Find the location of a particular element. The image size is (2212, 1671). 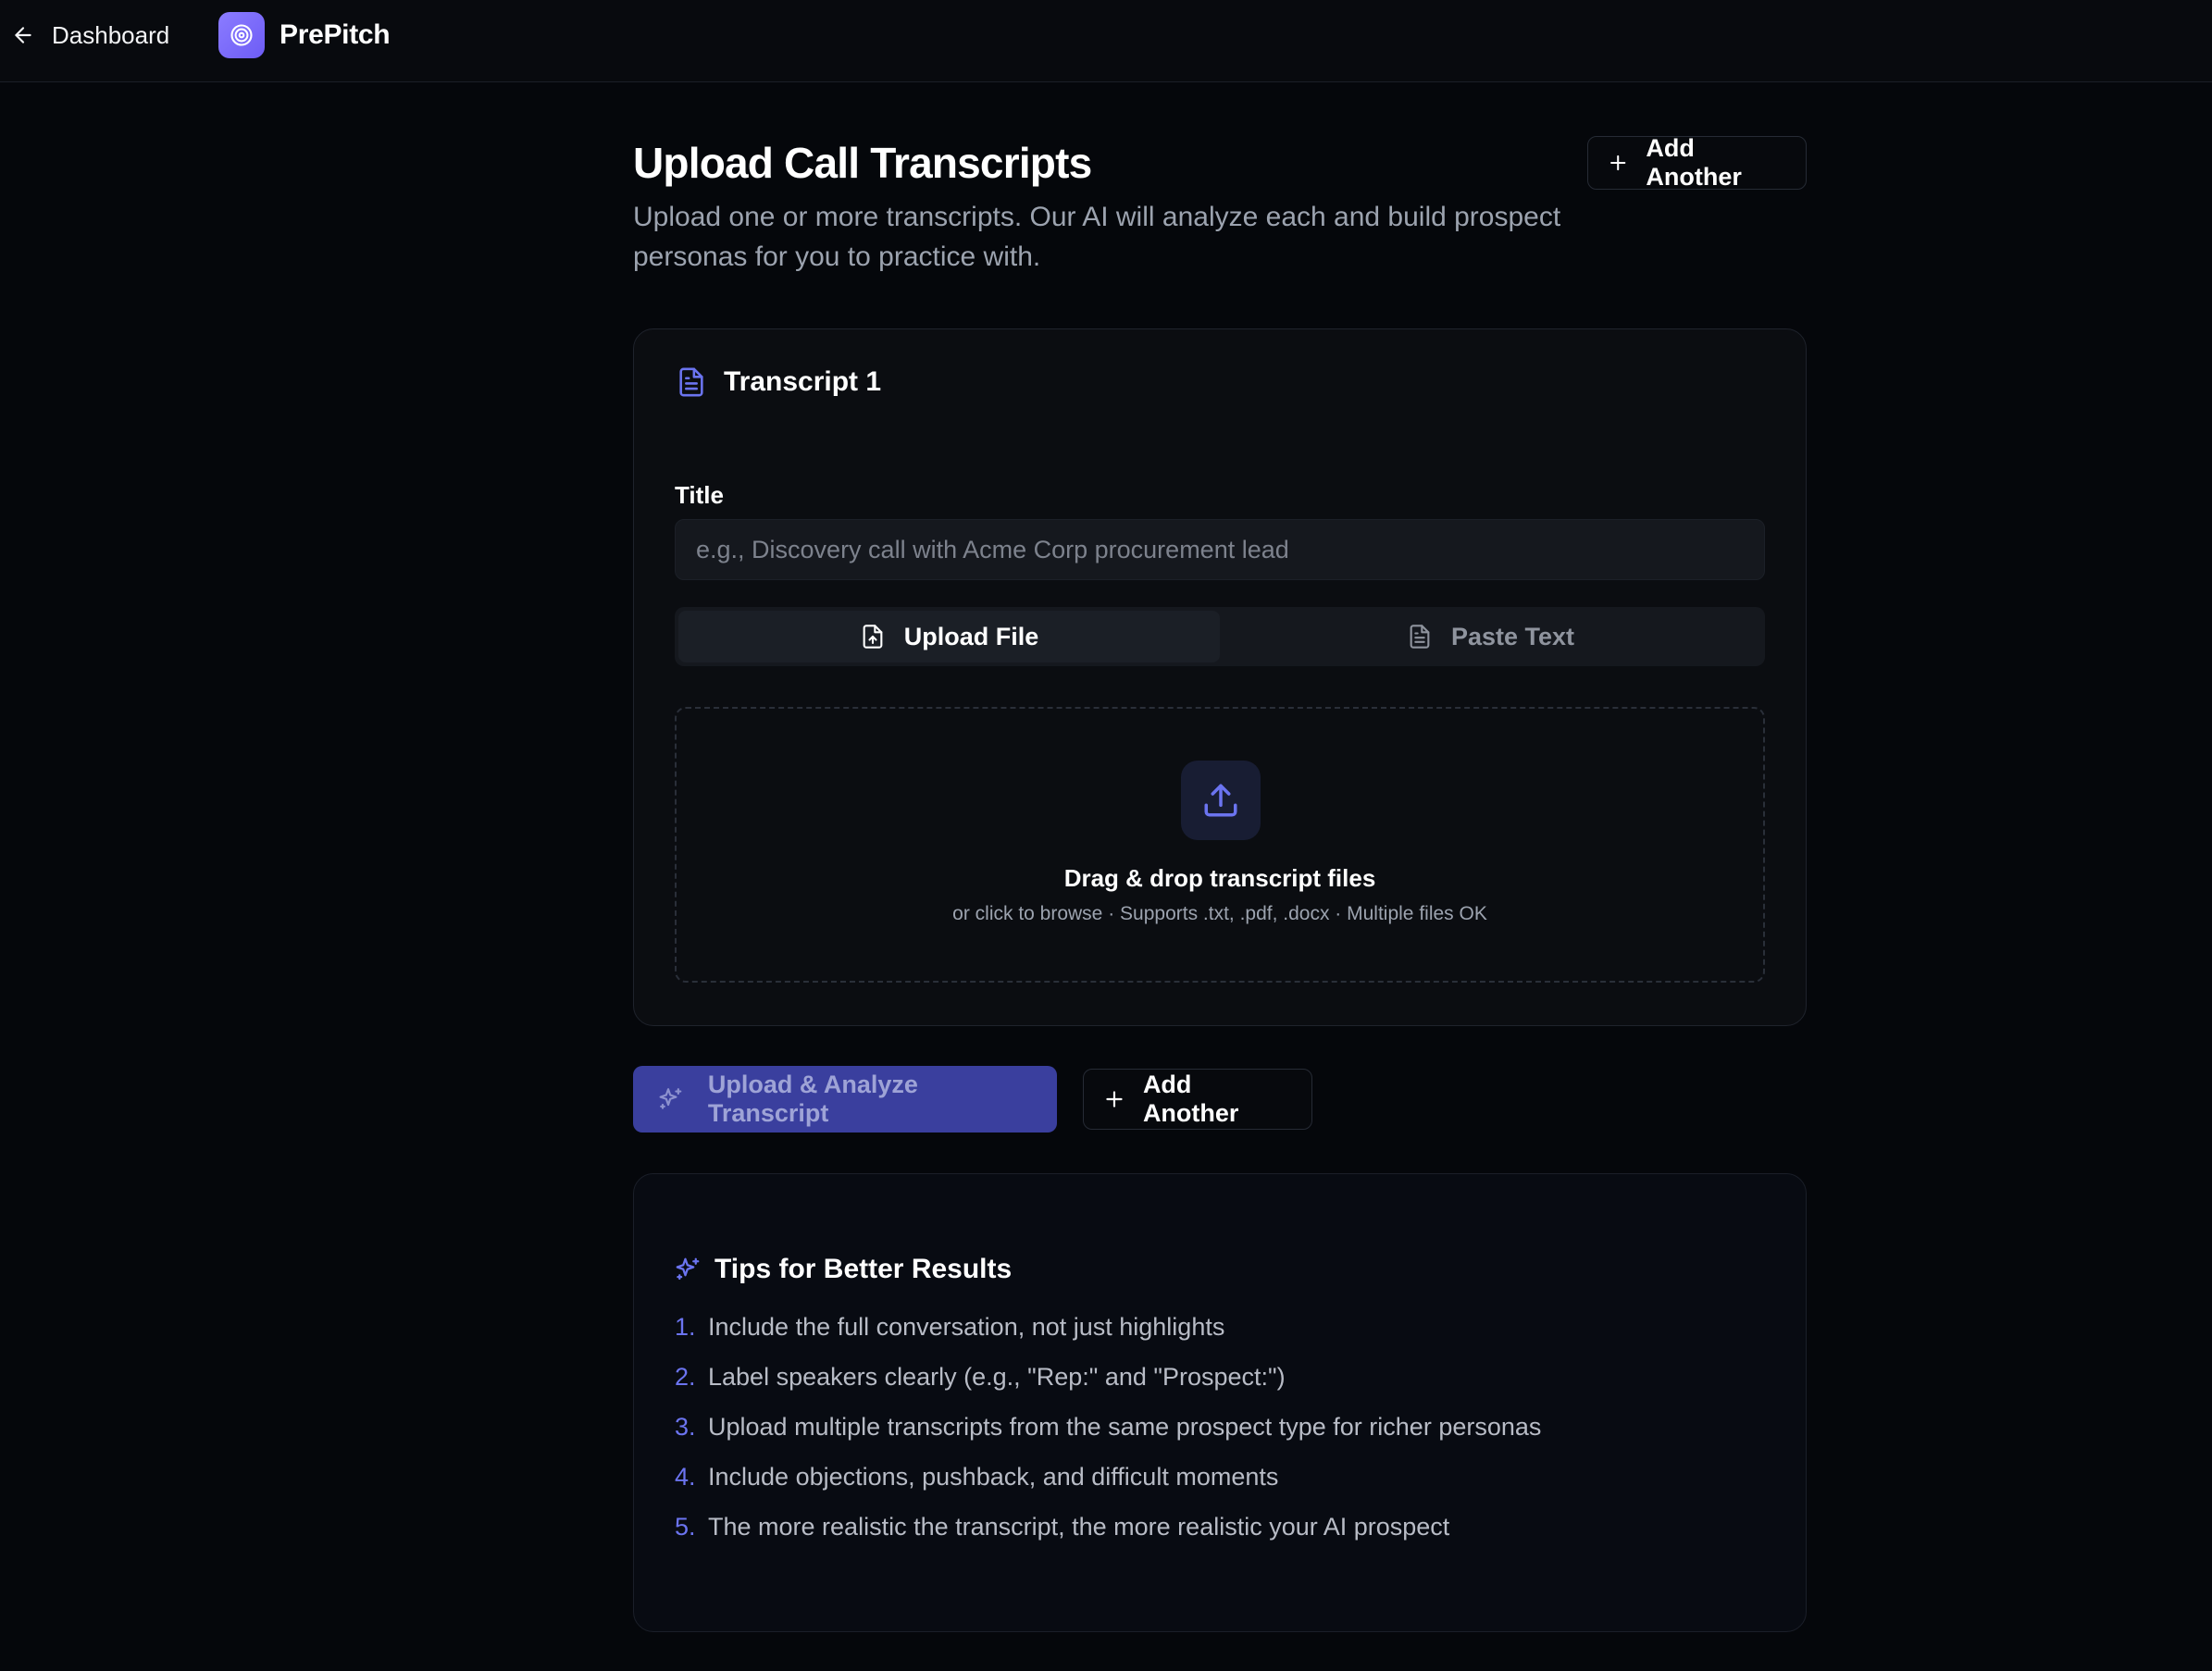

title-input is located at coordinates (1220, 549).